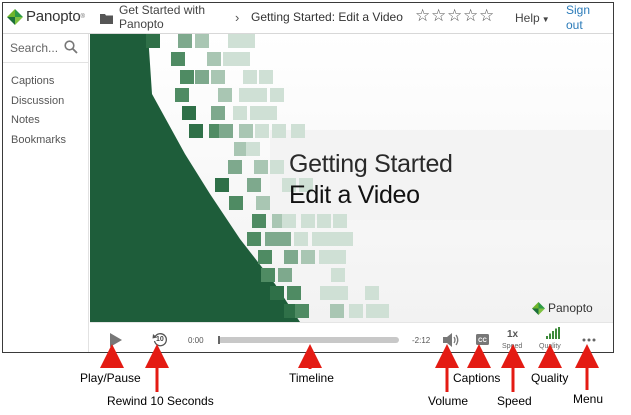 This screenshot has width=631, height=415. What do you see at coordinates (448, 401) in the screenshot?
I see `annotation-volume: Volume` at bounding box center [448, 401].